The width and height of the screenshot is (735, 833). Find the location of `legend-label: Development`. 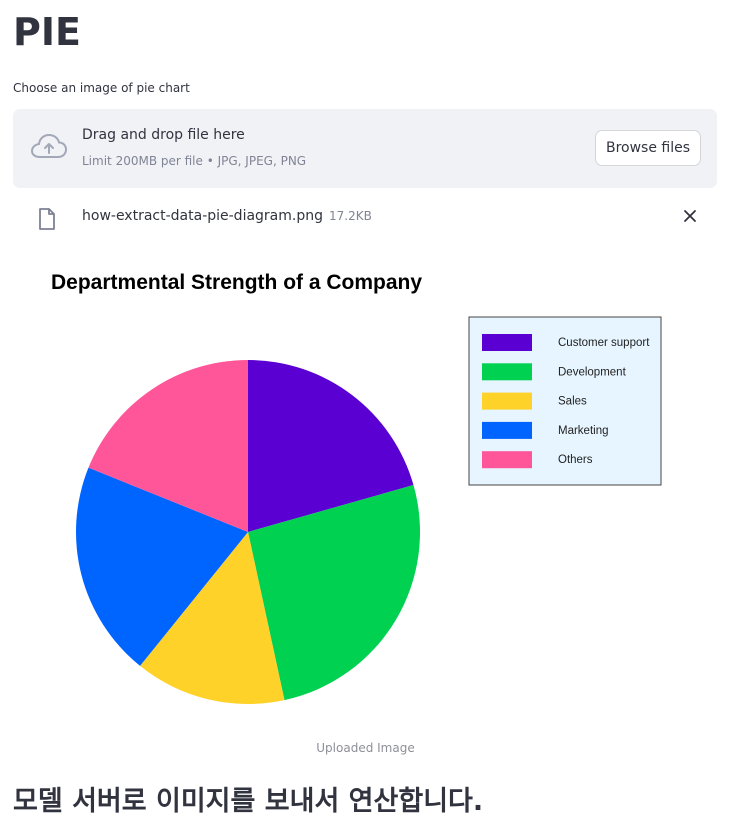

legend-label: Development is located at coordinates (592, 372).